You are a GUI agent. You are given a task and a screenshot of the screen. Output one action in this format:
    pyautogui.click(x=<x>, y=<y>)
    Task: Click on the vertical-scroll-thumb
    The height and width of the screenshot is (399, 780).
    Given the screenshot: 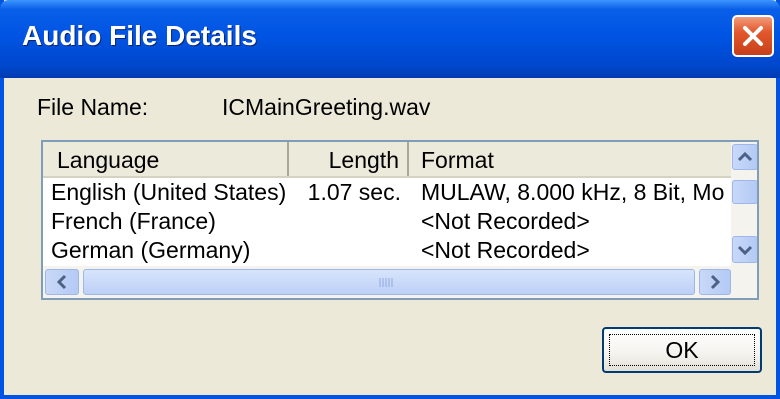 What is the action you would take?
    pyautogui.click(x=744, y=192)
    